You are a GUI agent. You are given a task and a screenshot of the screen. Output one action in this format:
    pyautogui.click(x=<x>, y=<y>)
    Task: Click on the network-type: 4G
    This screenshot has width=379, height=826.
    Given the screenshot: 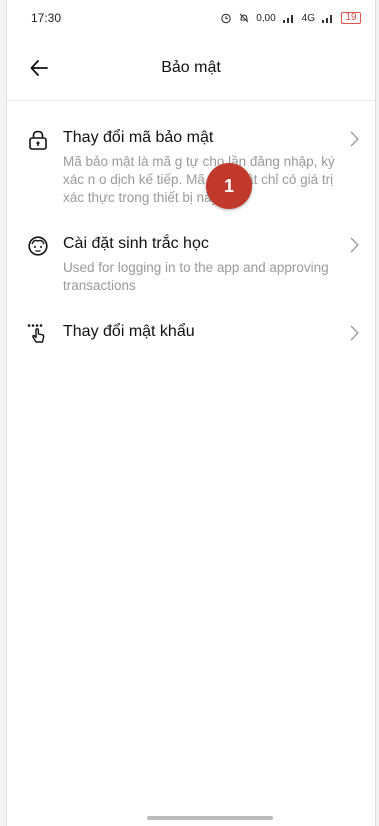 What is the action you would take?
    pyautogui.click(x=308, y=18)
    